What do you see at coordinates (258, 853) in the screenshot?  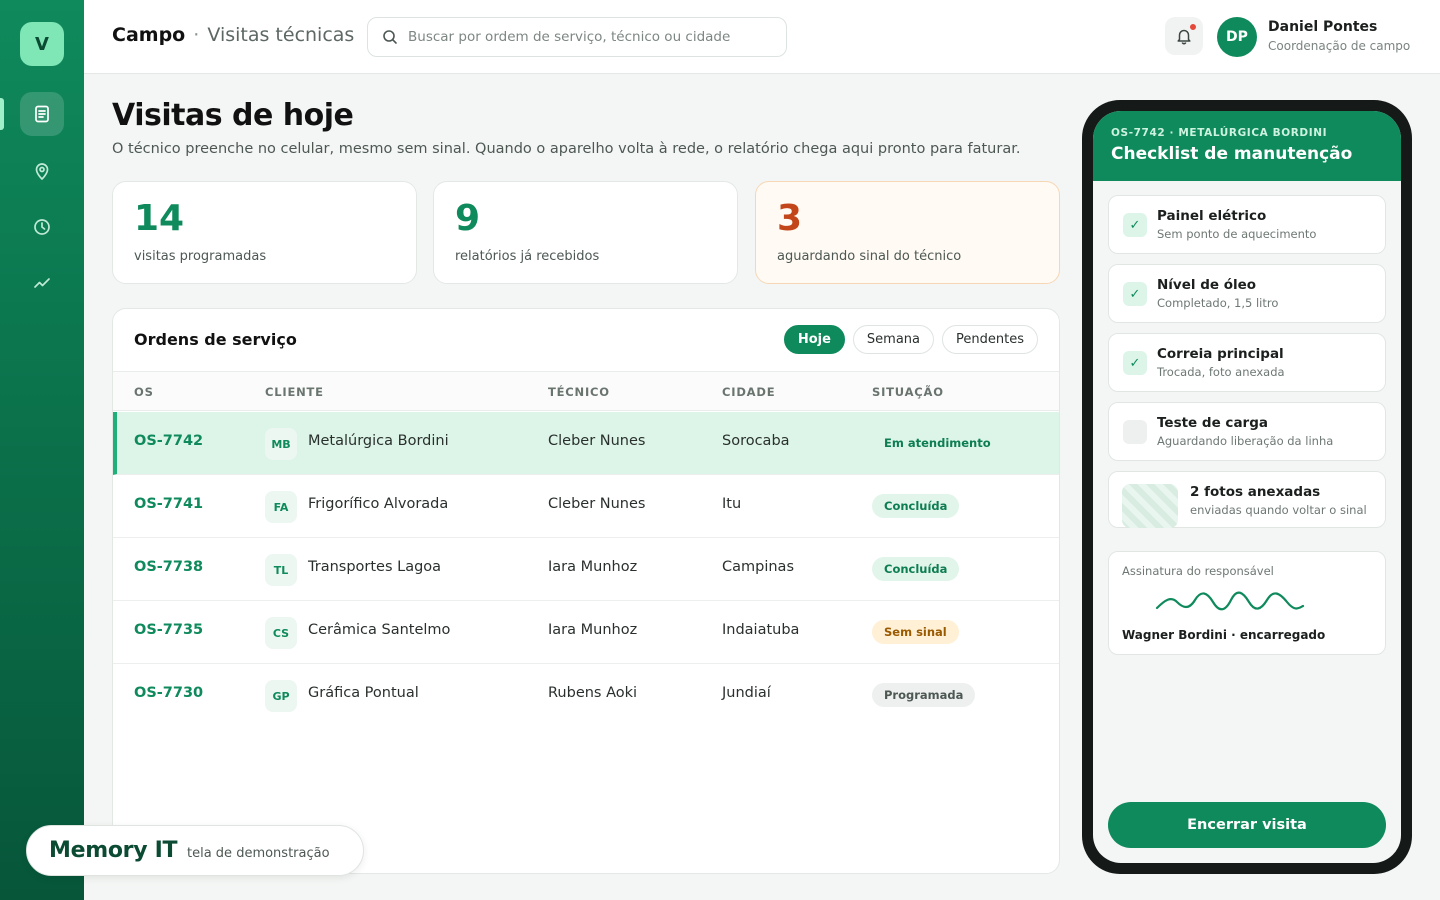 I see `watermark-text: tela de demonstração` at bounding box center [258, 853].